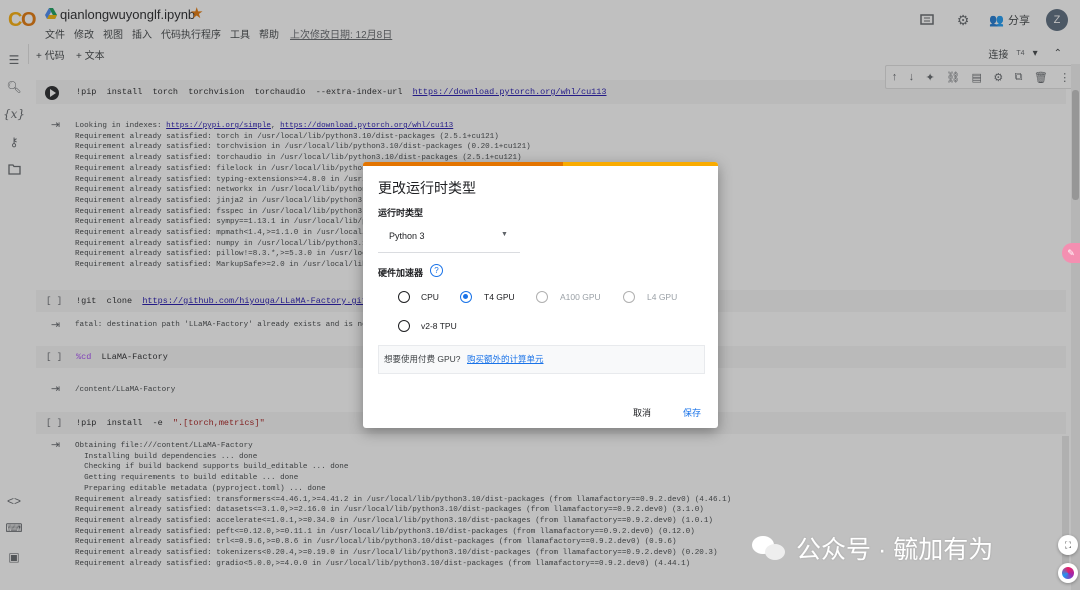 The height and width of the screenshot is (590, 1080). Describe the element at coordinates (642, 412) in the screenshot. I see `cancel-button: 取消` at that location.